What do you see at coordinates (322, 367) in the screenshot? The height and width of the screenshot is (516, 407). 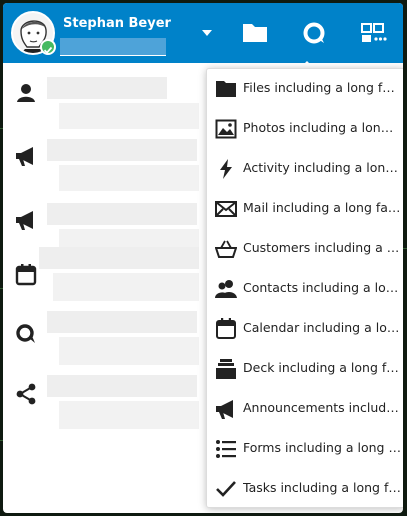 I see `menu-item-label: Deck including a long fake name` at bounding box center [322, 367].